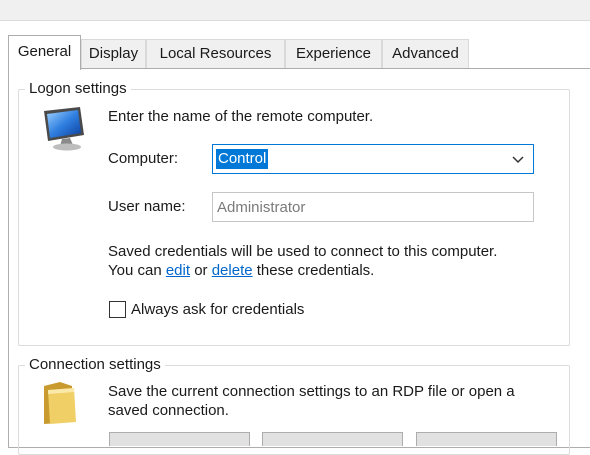  I want to click on save-as-button, so click(332, 439).